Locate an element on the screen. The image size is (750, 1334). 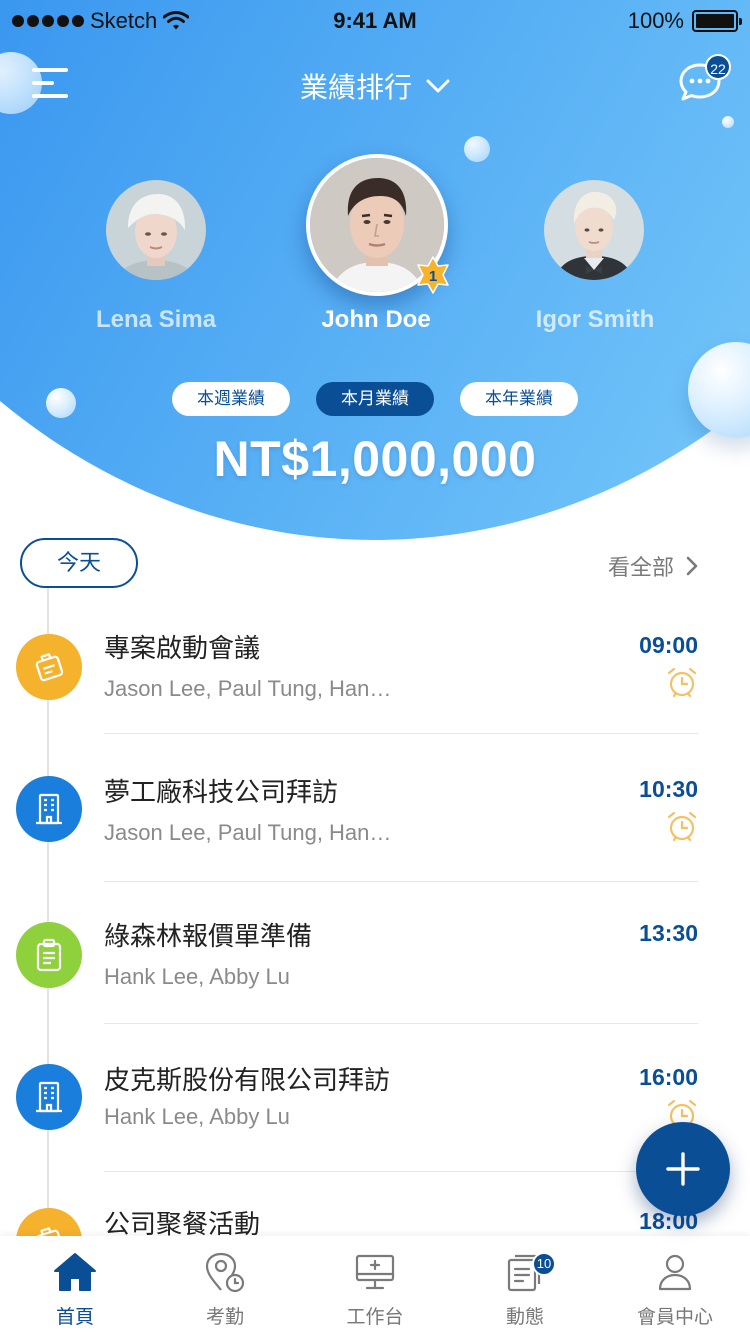
ranking-name-right: Igor Smith is located at coordinates (595, 319).